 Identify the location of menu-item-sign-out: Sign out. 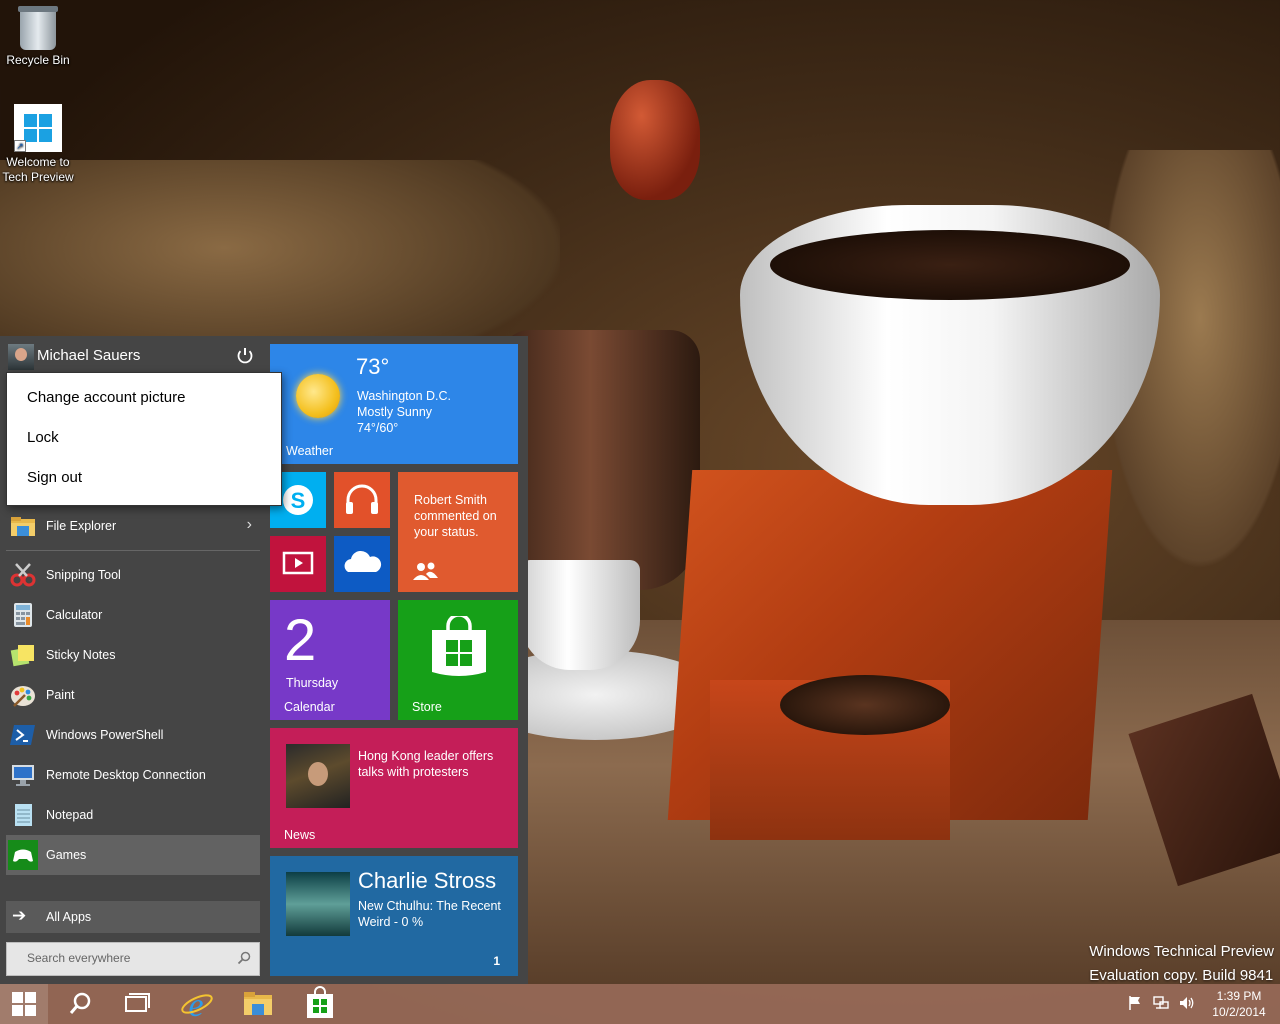
(54, 477).